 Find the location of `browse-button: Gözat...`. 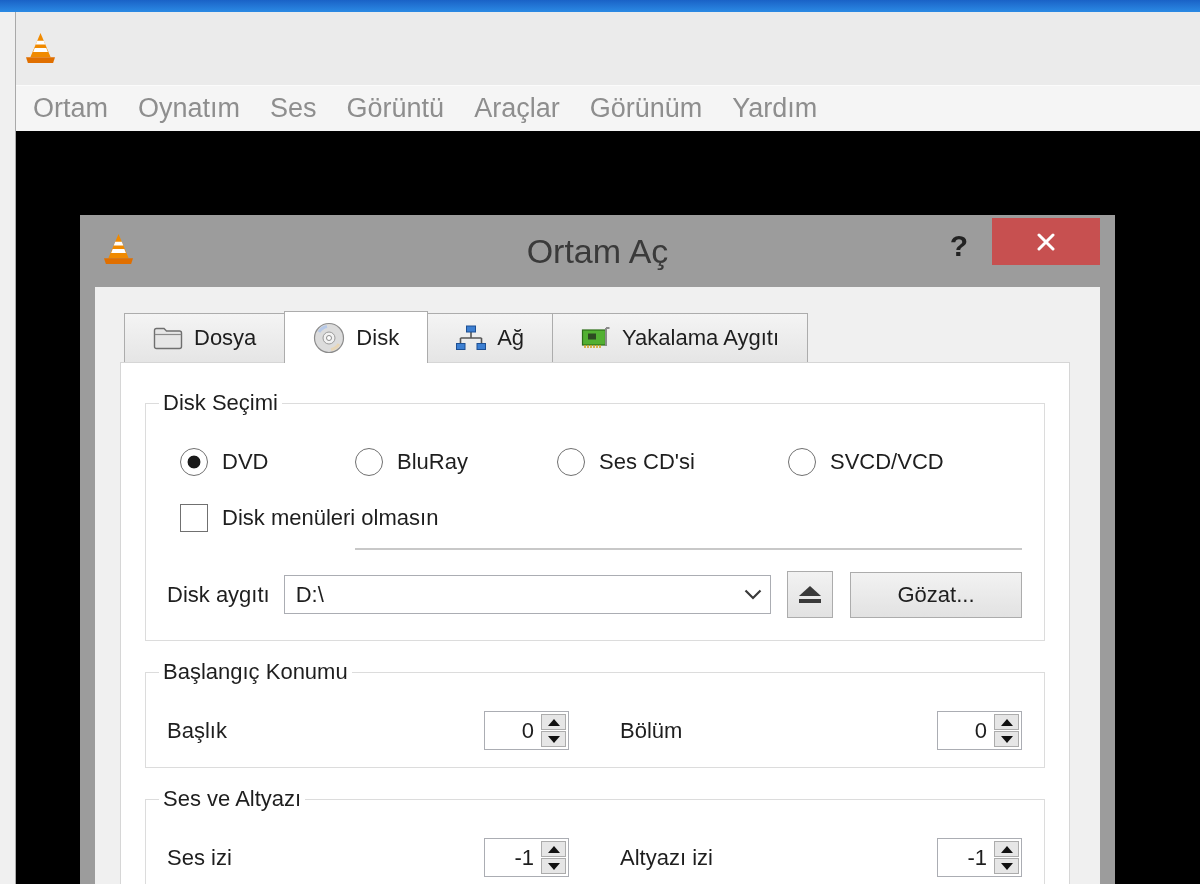

browse-button: Gözat... is located at coordinates (936, 594).